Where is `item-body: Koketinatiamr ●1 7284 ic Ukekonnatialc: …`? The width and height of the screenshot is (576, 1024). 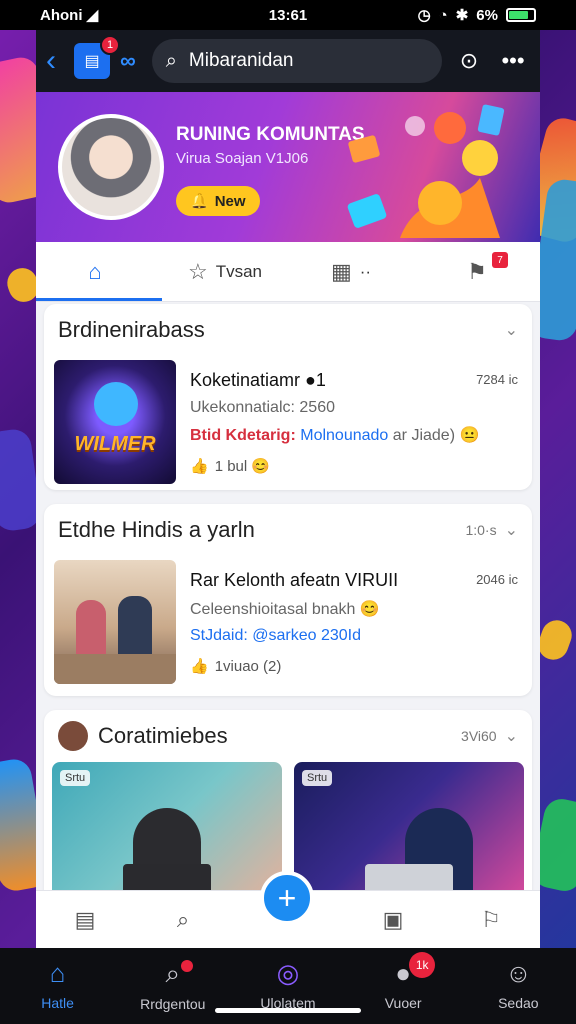
item-body: Koketinatiamr ●1 7284 ic Ukekonnatialc: … is located at coordinates (356, 422).